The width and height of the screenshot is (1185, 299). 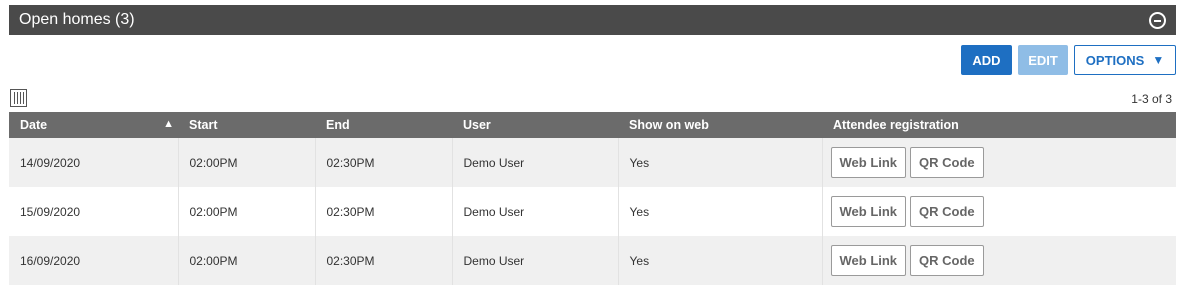 I want to click on options-button: OPTIONS ▼, so click(x=1125, y=60).